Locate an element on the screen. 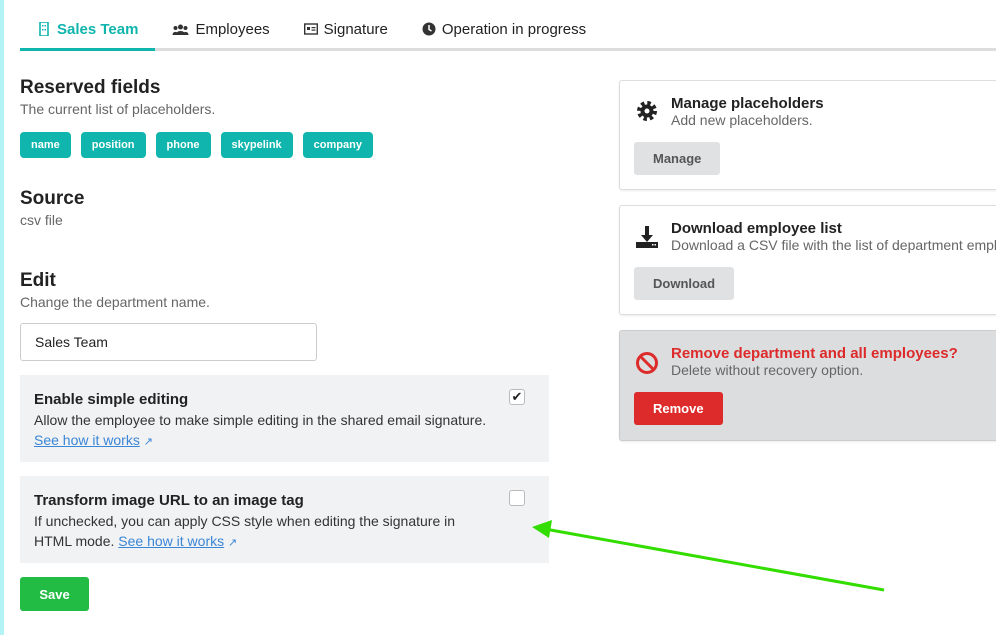 The image size is (996, 635). arrow-head is located at coordinates (542, 529).